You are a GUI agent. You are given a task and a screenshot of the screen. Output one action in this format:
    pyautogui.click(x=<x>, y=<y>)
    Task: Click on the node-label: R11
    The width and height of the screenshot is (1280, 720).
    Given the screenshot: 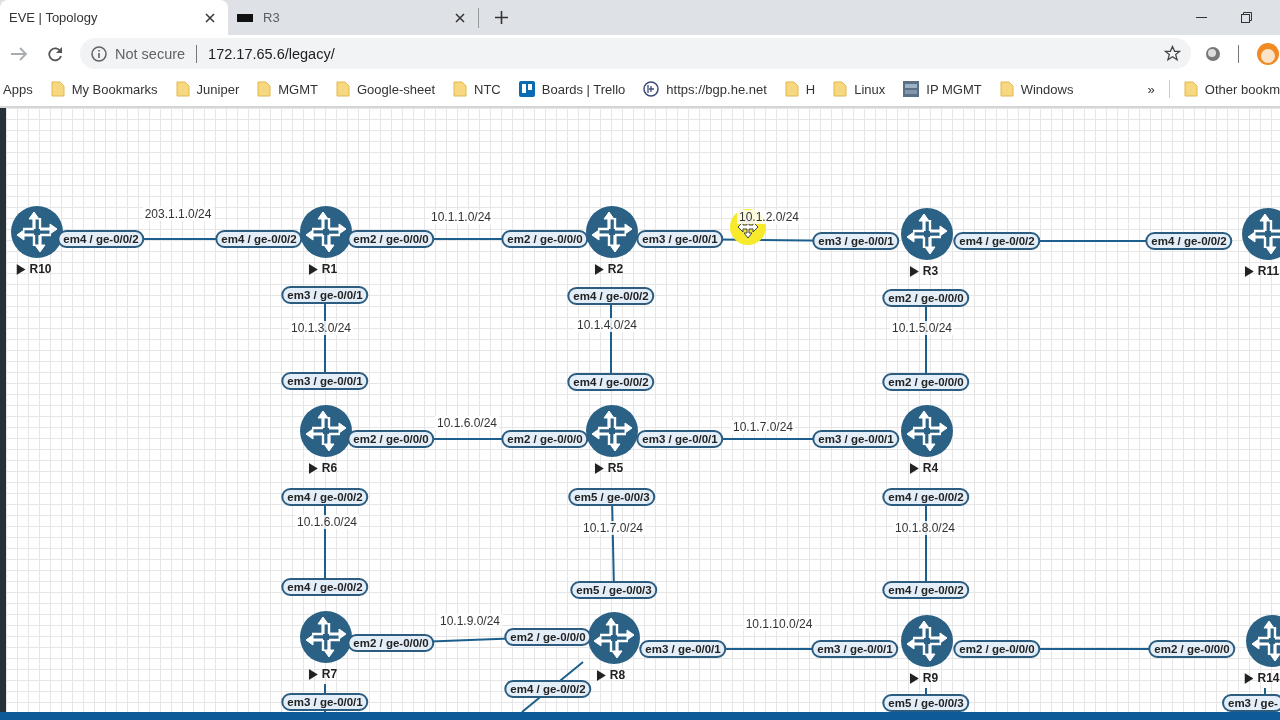 What is the action you would take?
    pyautogui.click(x=1268, y=271)
    